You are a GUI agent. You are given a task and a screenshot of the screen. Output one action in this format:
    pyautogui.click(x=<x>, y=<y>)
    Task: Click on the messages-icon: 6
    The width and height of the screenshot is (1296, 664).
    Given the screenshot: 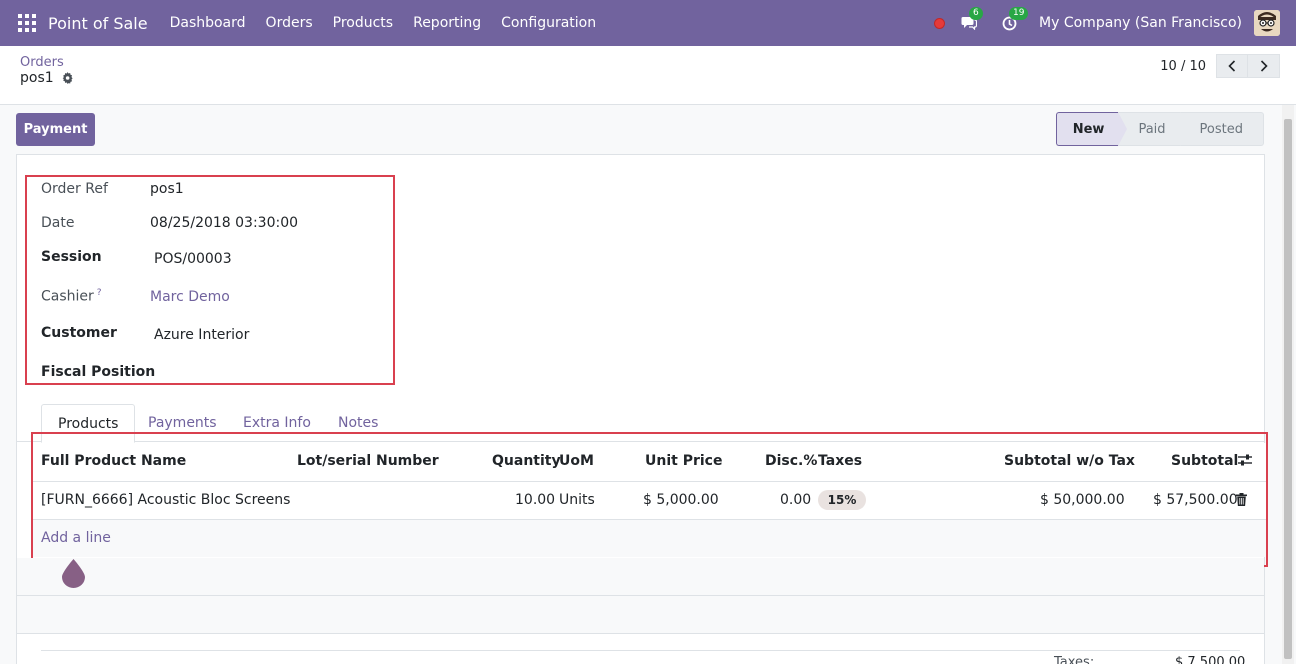 What is the action you would take?
    pyautogui.click(x=971, y=20)
    